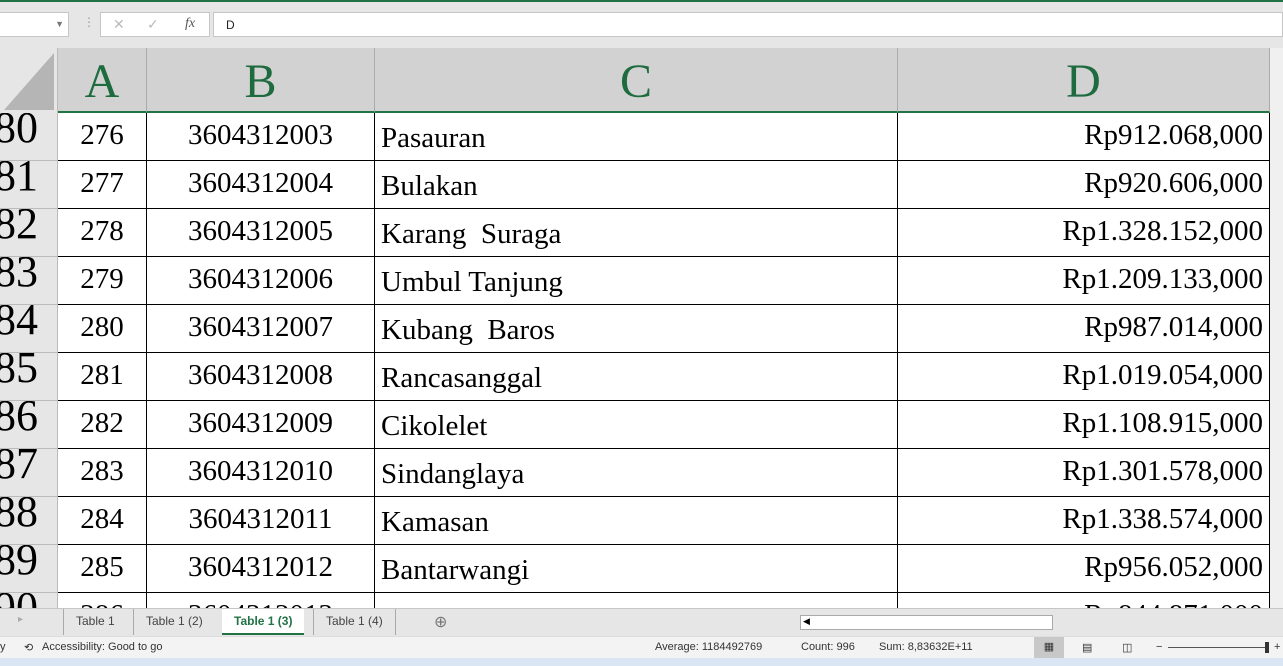 The image size is (1283, 666). What do you see at coordinates (641, 1) in the screenshot?
I see `ribbon-accent-line` at bounding box center [641, 1].